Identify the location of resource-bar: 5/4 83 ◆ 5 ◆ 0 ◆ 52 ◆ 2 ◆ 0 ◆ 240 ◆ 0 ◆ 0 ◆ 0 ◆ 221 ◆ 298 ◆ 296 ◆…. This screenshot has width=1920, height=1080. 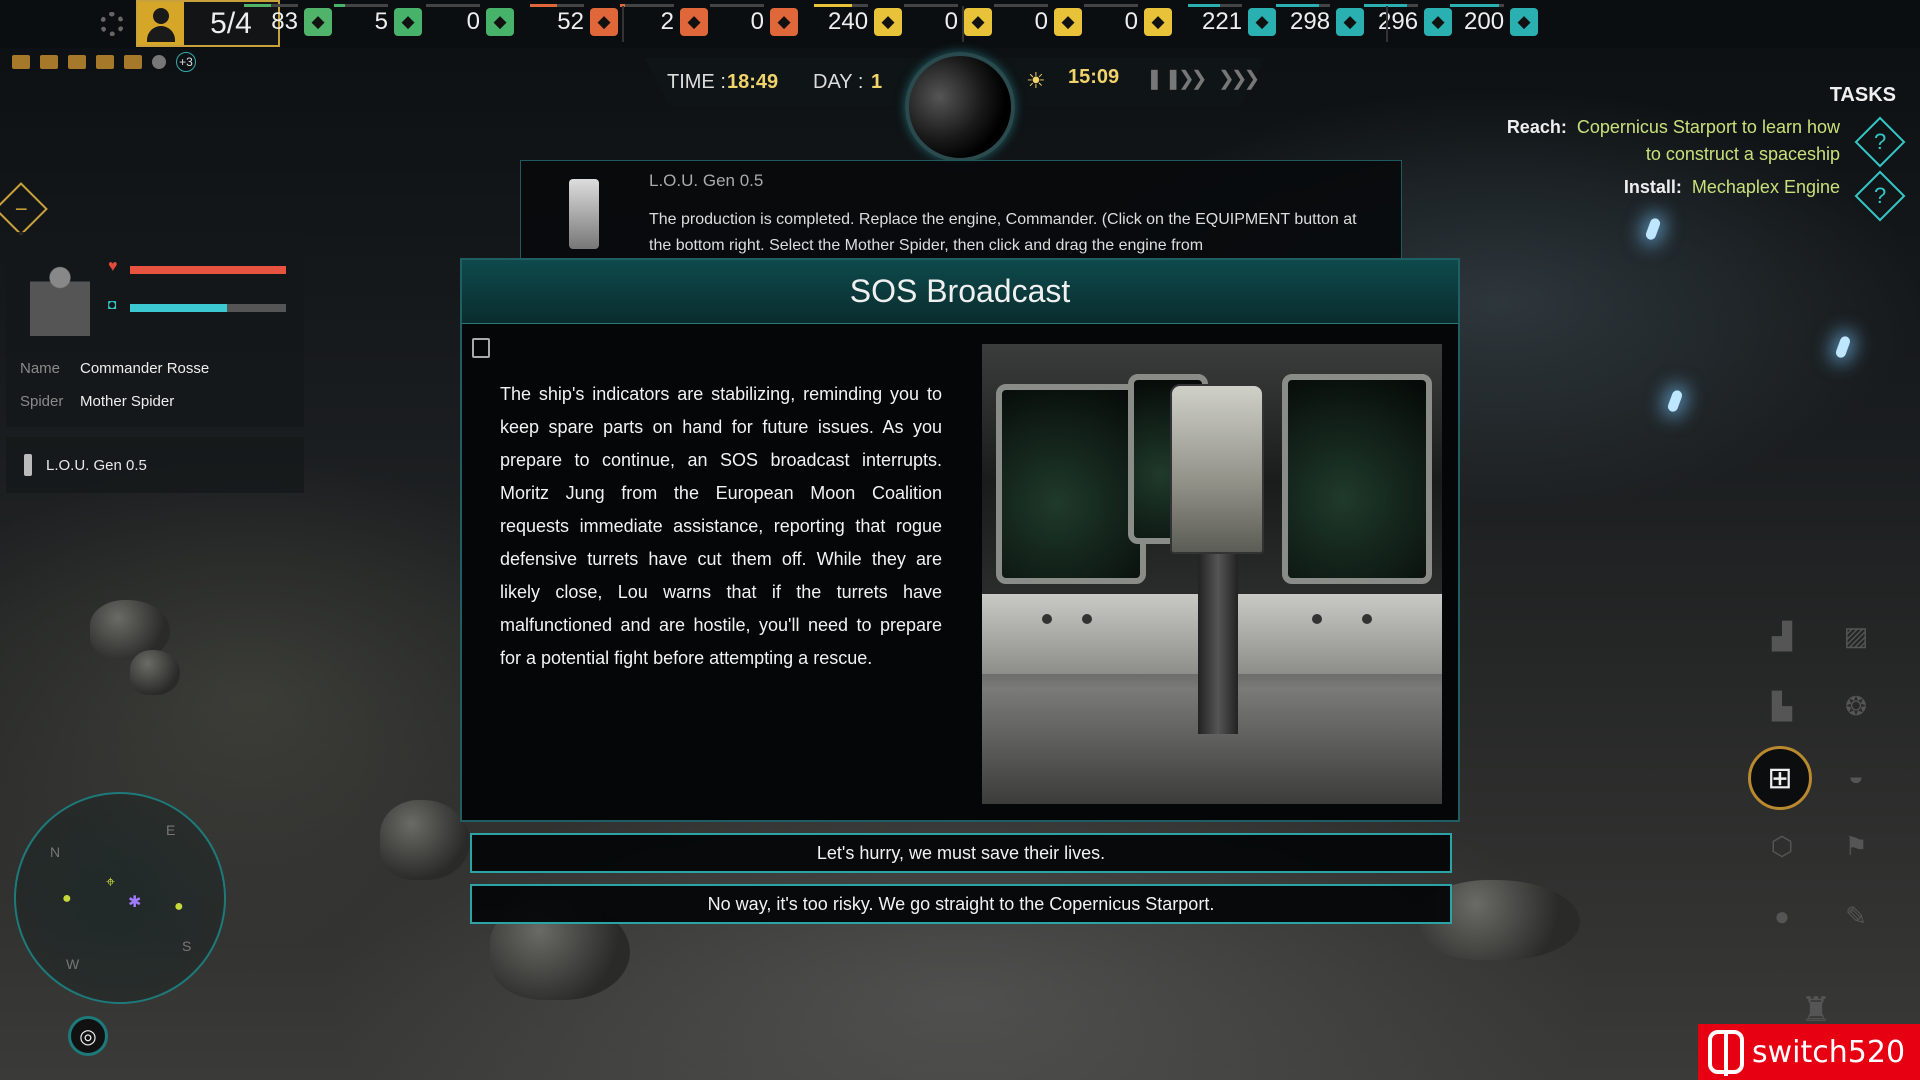
(960, 24).